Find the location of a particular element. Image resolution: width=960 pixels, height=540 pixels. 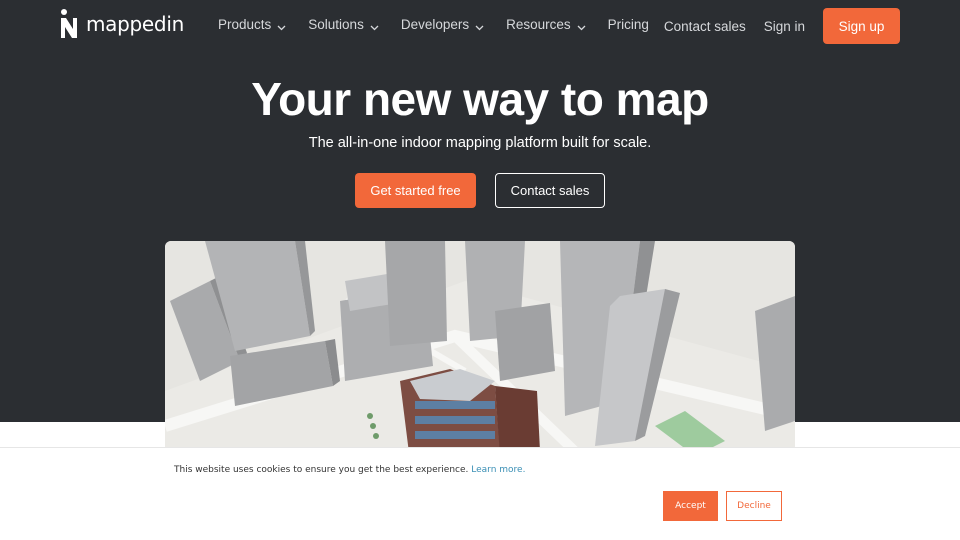

logo: mappedin is located at coordinates (122, 24).